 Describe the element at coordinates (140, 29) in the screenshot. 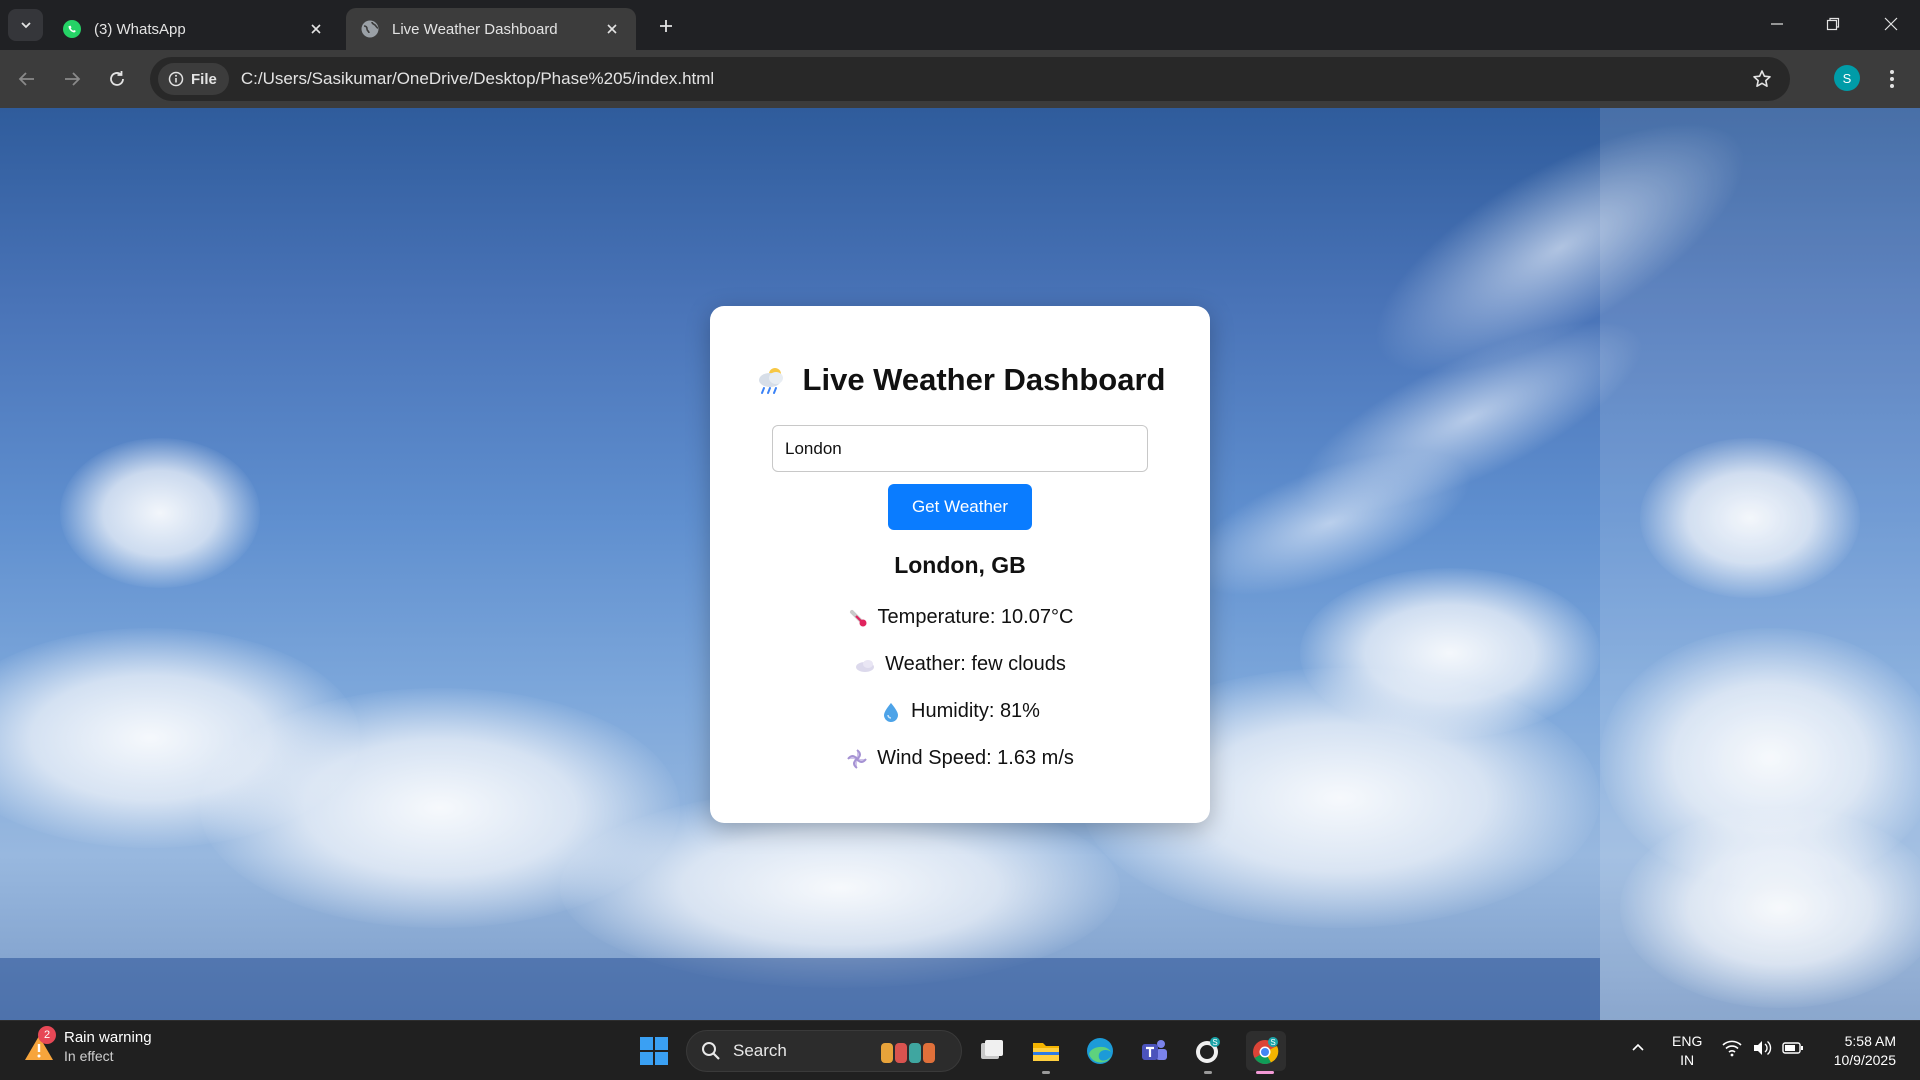

I see `tab-title: (3) WhatsApp` at that location.